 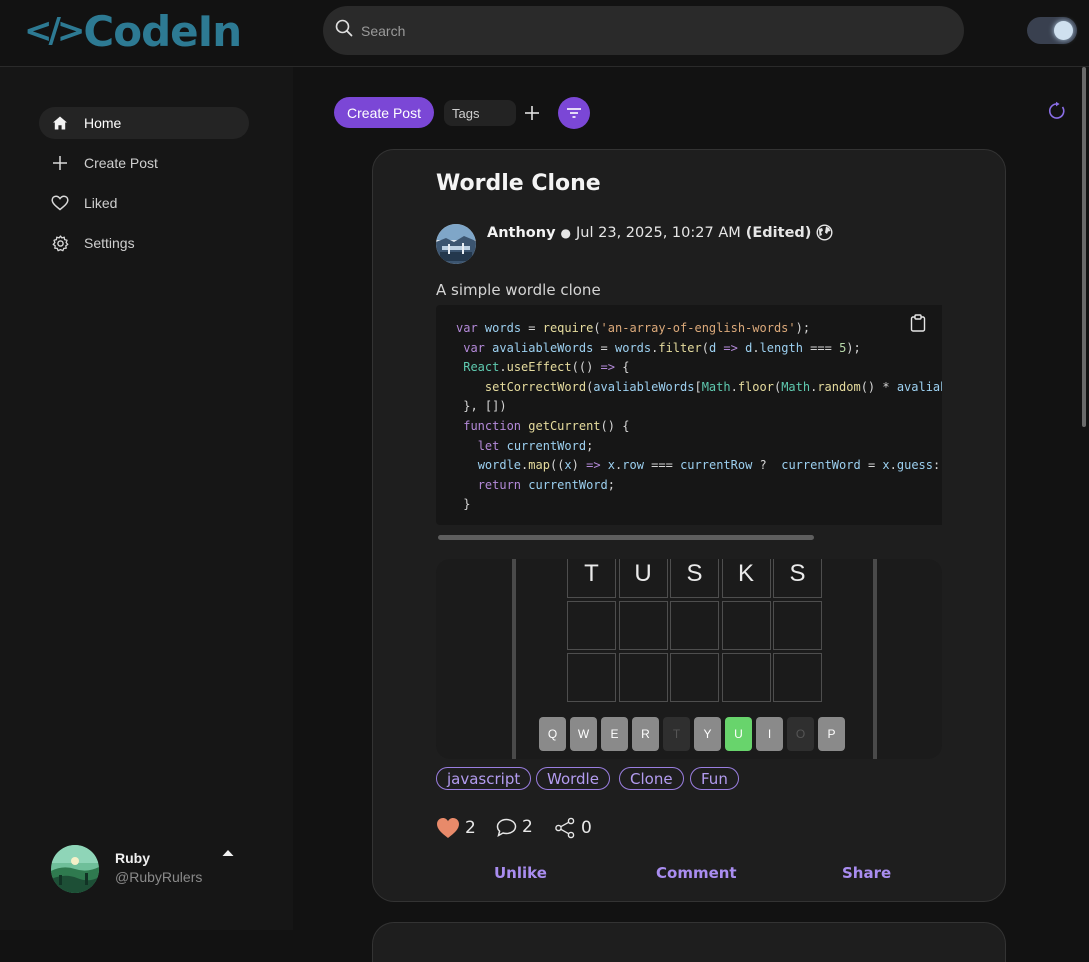 I want to click on keyboard-key: R, so click(x=645, y=734).